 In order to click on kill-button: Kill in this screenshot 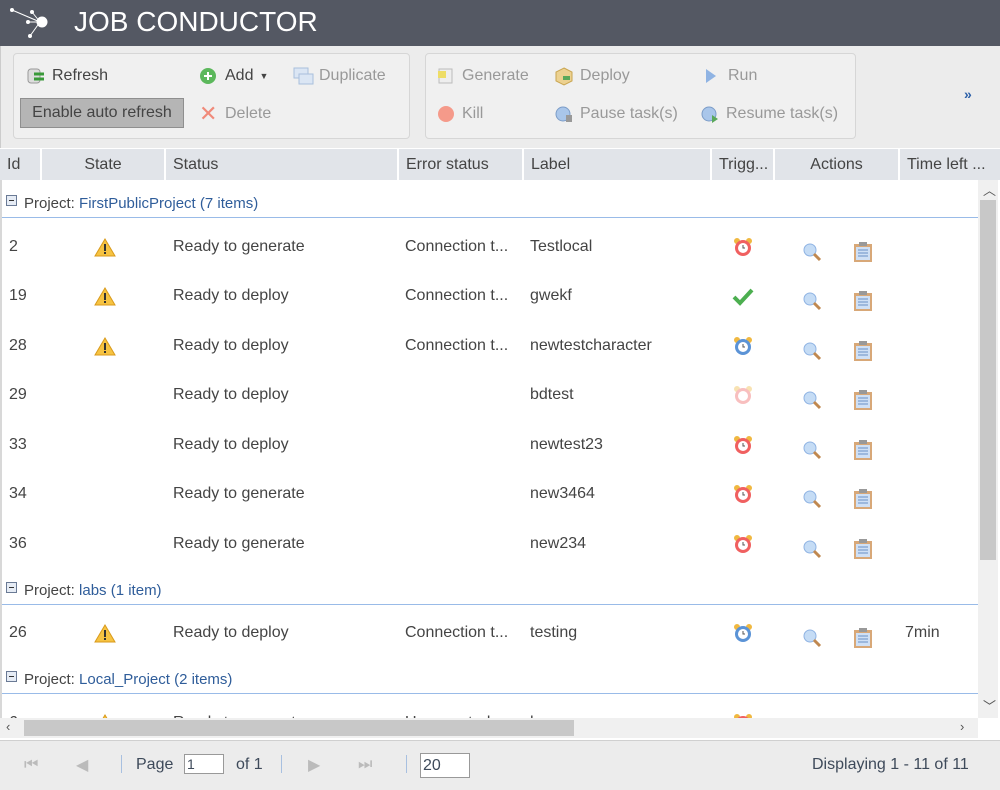, I will do `click(459, 114)`.